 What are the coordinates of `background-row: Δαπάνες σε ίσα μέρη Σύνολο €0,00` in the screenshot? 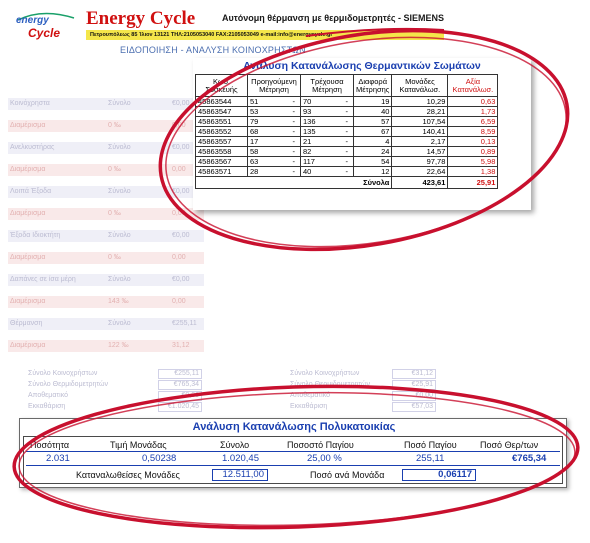 It's located at (106, 280).